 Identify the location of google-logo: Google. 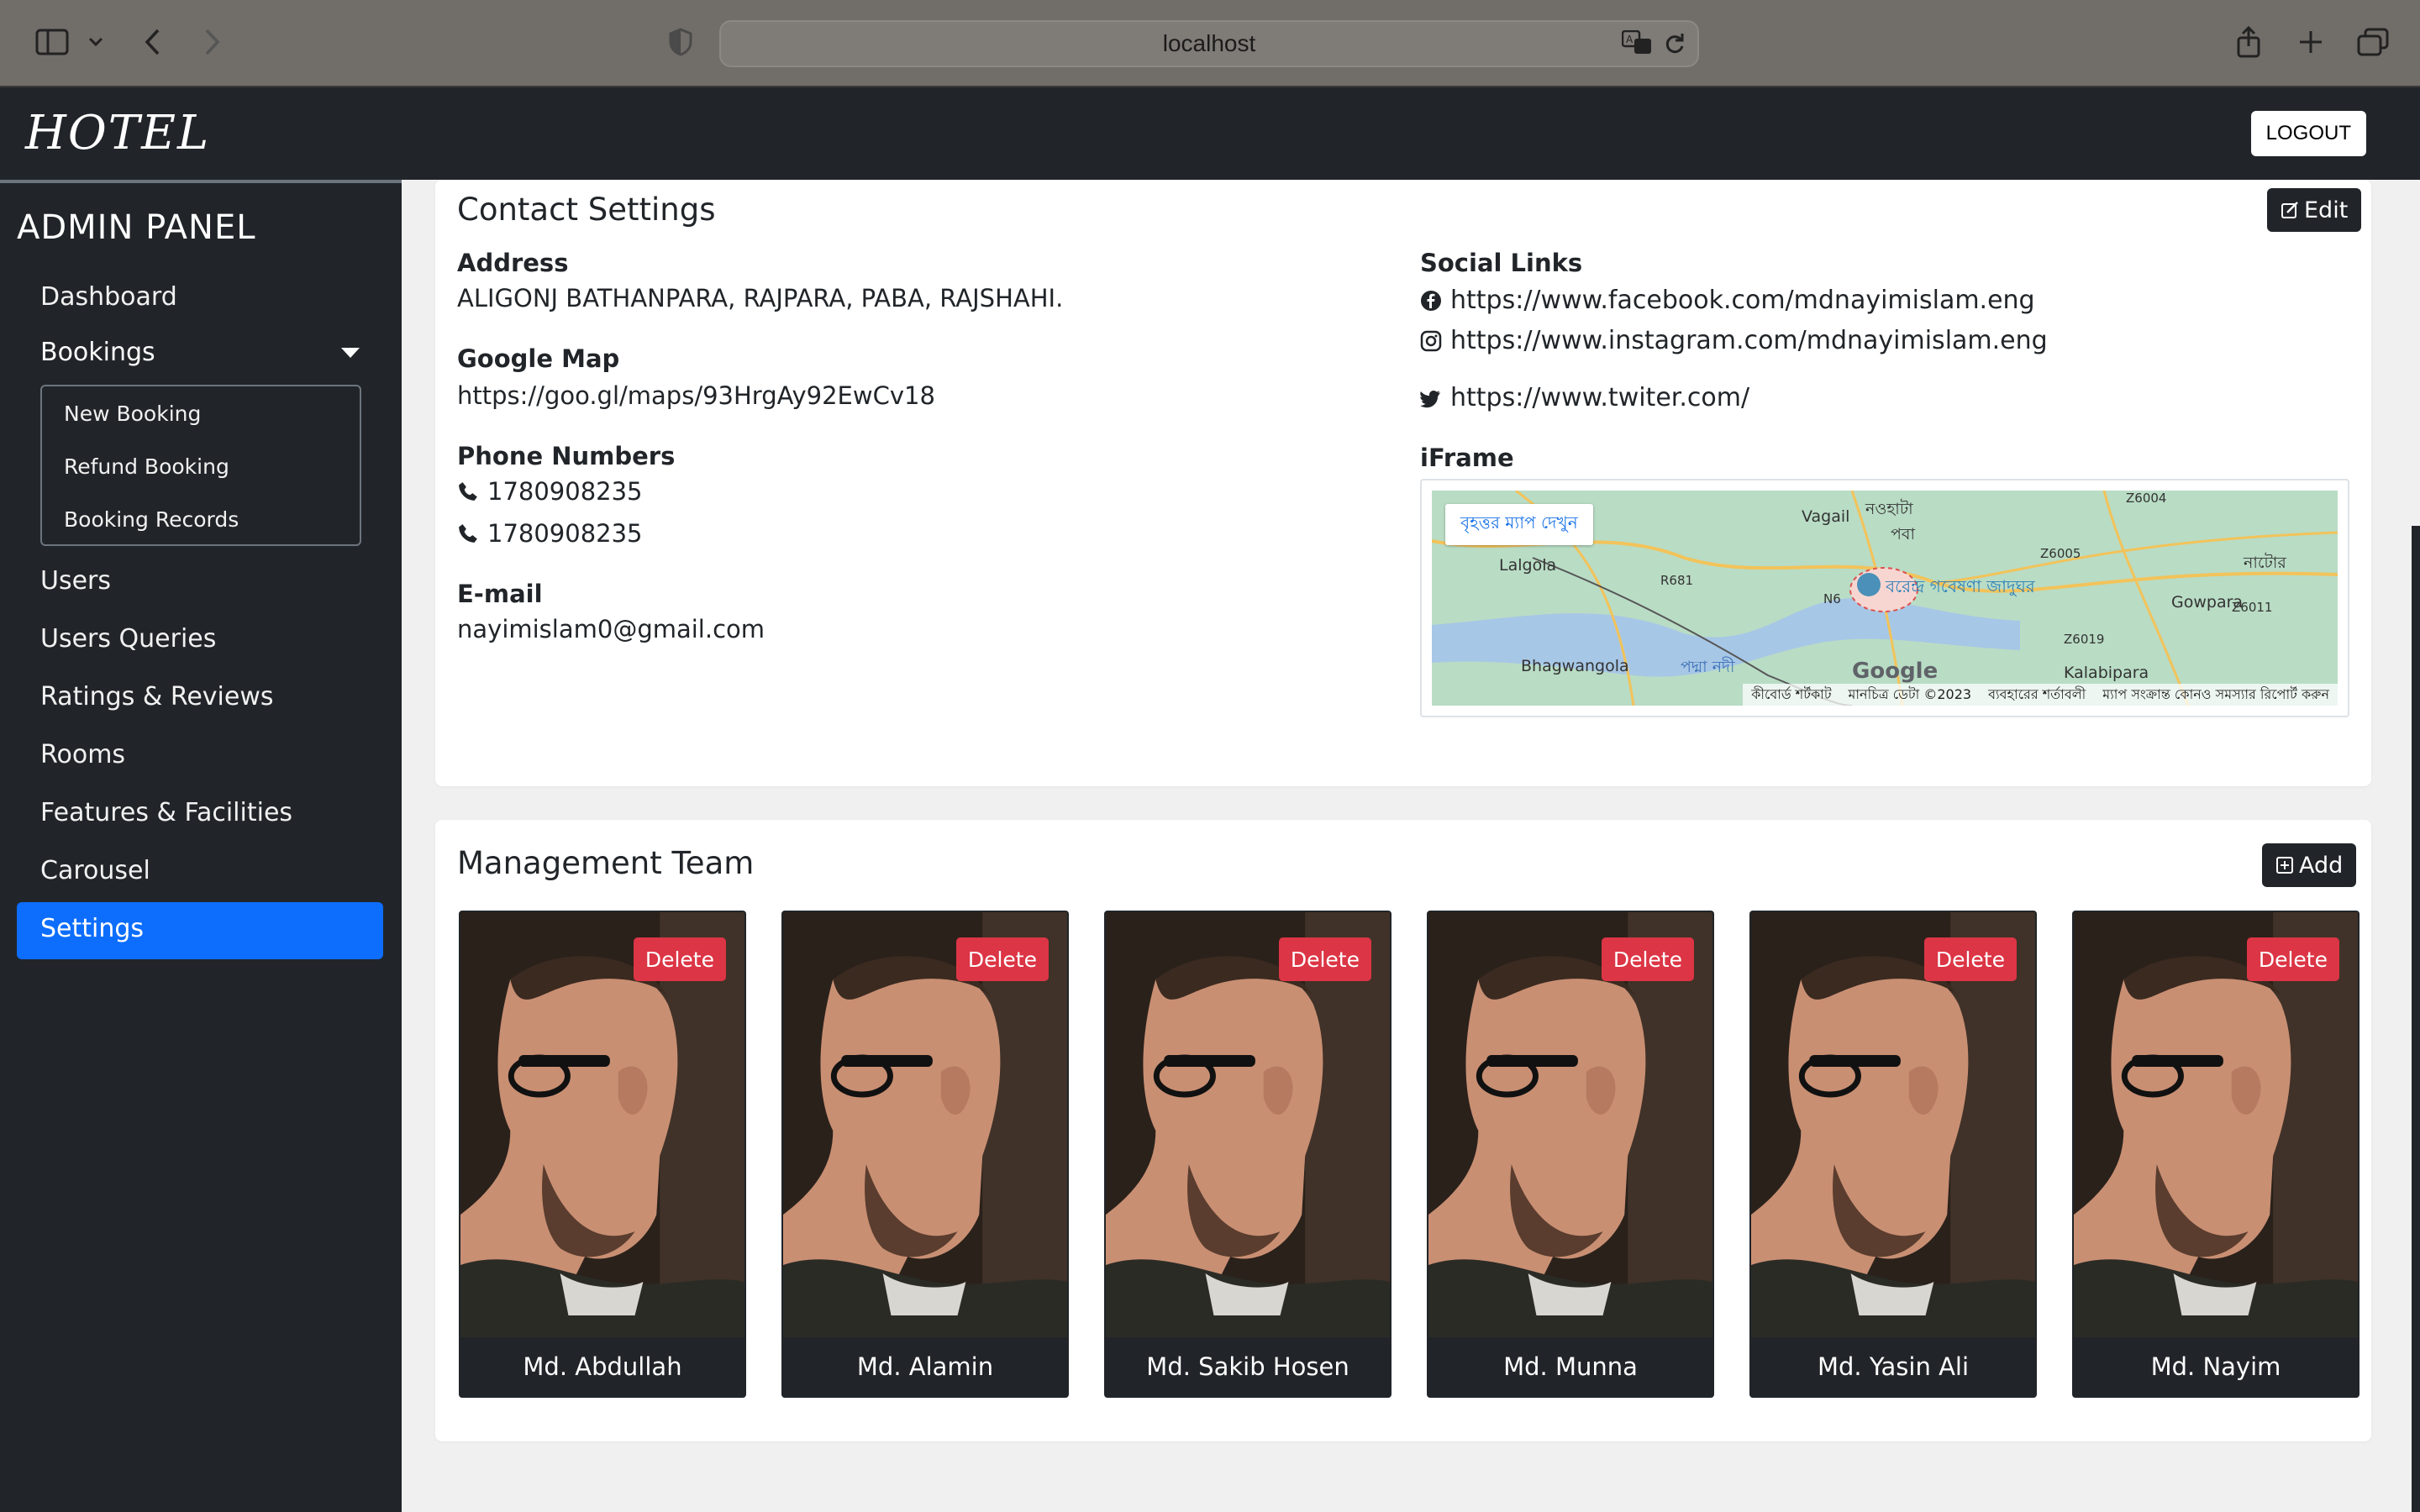
(1895, 671).